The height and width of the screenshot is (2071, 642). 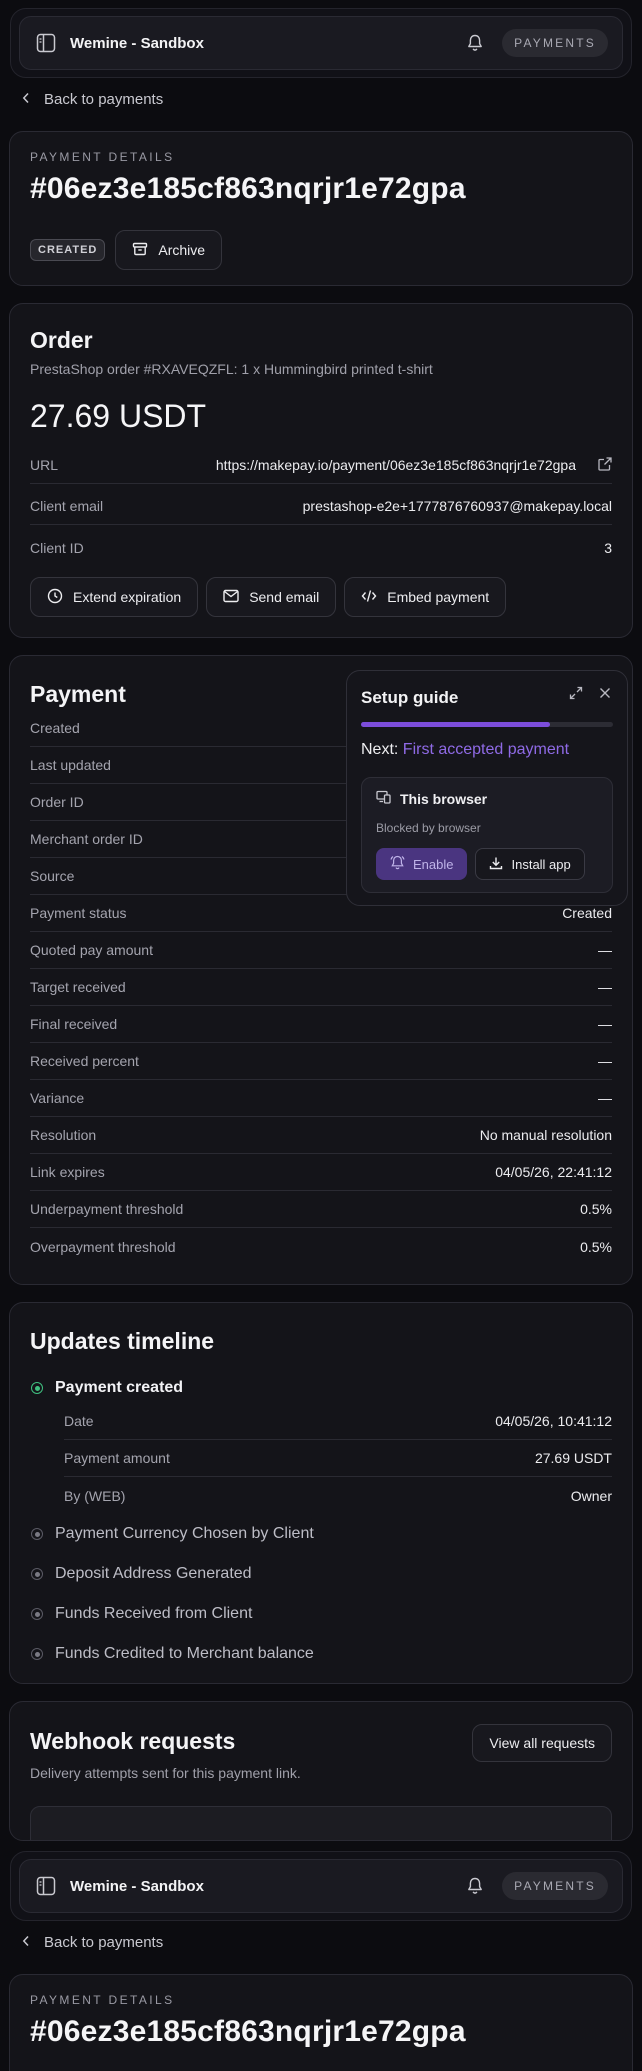 What do you see at coordinates (122, 1341) in the screenshot?
I see `timeline-title: Updates timeline` at bounding box center [122, 1341].